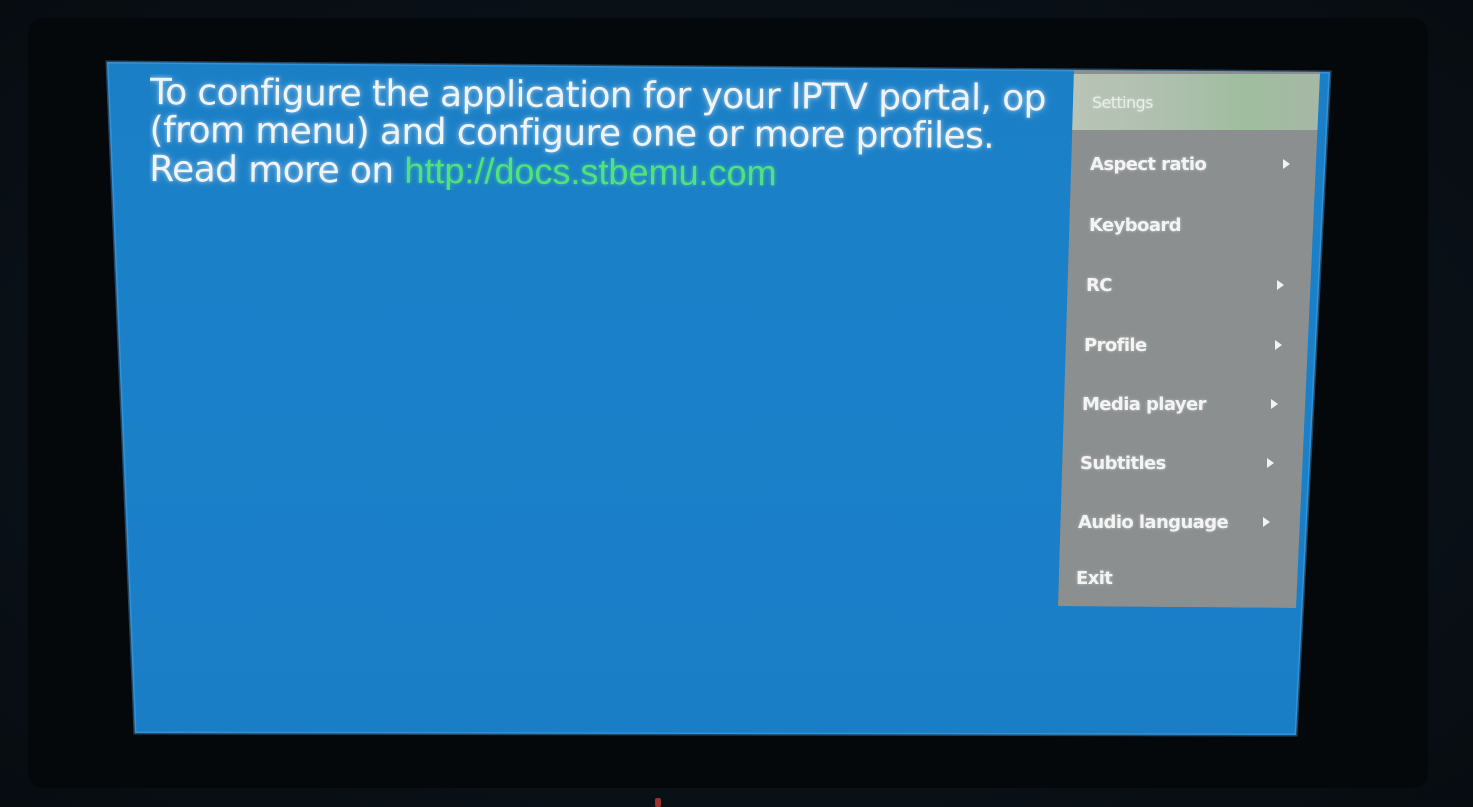 This screenshot has height=807, width=1473. Describe the element at coordinates (1148, 164) in the screenshot. I see `menu-item-label: Aspect ratio` at that location.